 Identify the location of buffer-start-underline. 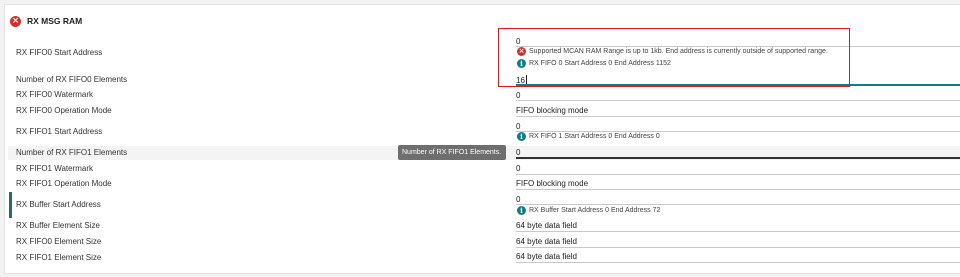
(738, 204).